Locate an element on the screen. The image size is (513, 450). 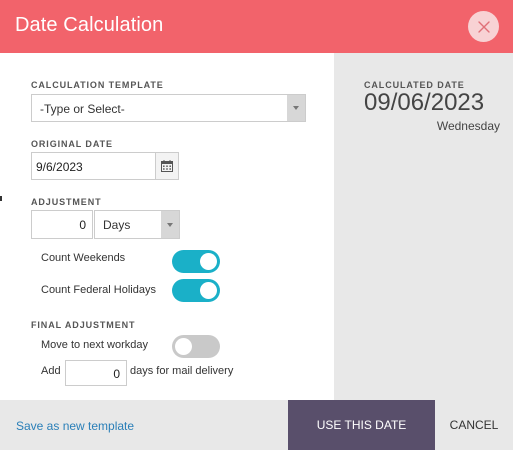
original-date-value: 9/6/2023 is located at coordinates (59, 167).